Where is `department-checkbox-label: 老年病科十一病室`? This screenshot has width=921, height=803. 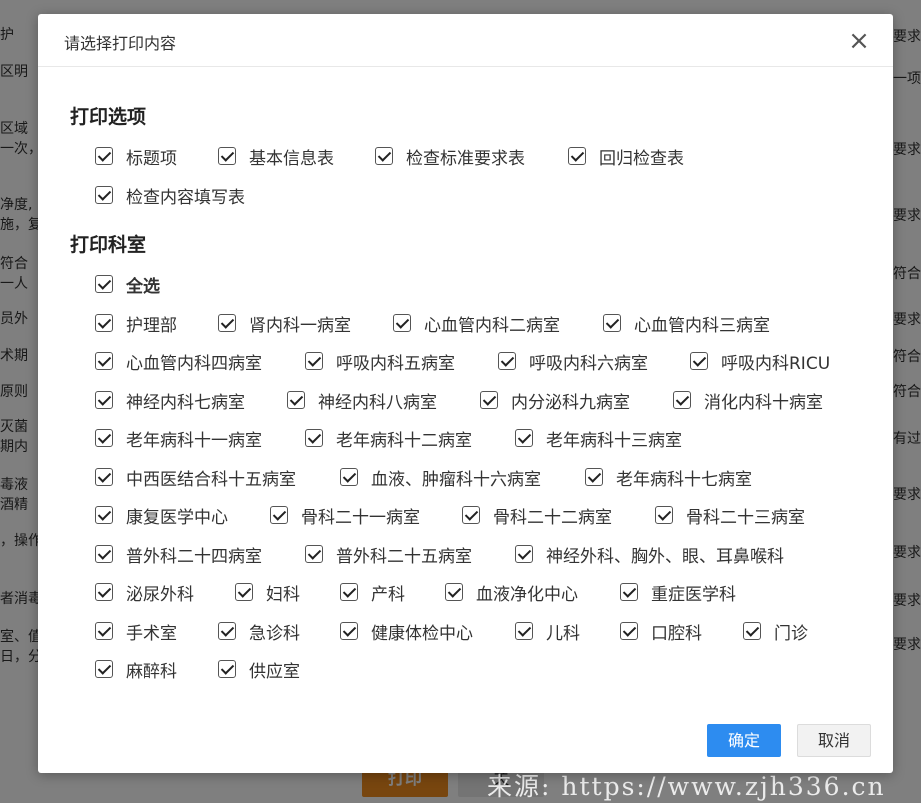 department-checkbox-label: 老年病科十一病室 is located at coordinates (194, 440).